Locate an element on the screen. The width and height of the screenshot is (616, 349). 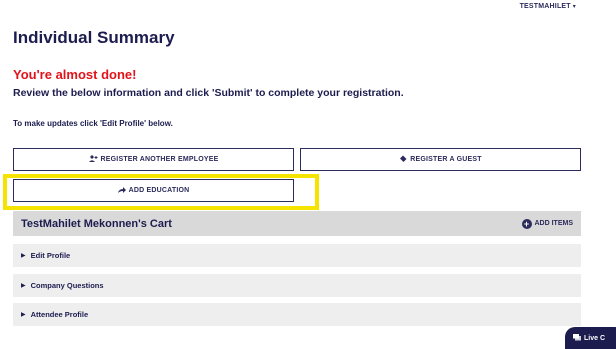
chat-icon is located at coordinates (577, 338).